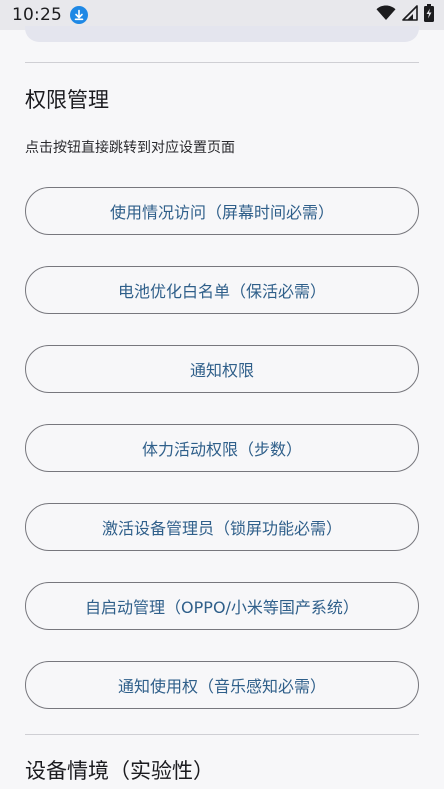 Image resolution: width=444 pixels, height=789 pixels. What do you see at coordinates (429, 15) in the screenshot?
I see `battery-charging-icon` at bounding box center [429, 15].